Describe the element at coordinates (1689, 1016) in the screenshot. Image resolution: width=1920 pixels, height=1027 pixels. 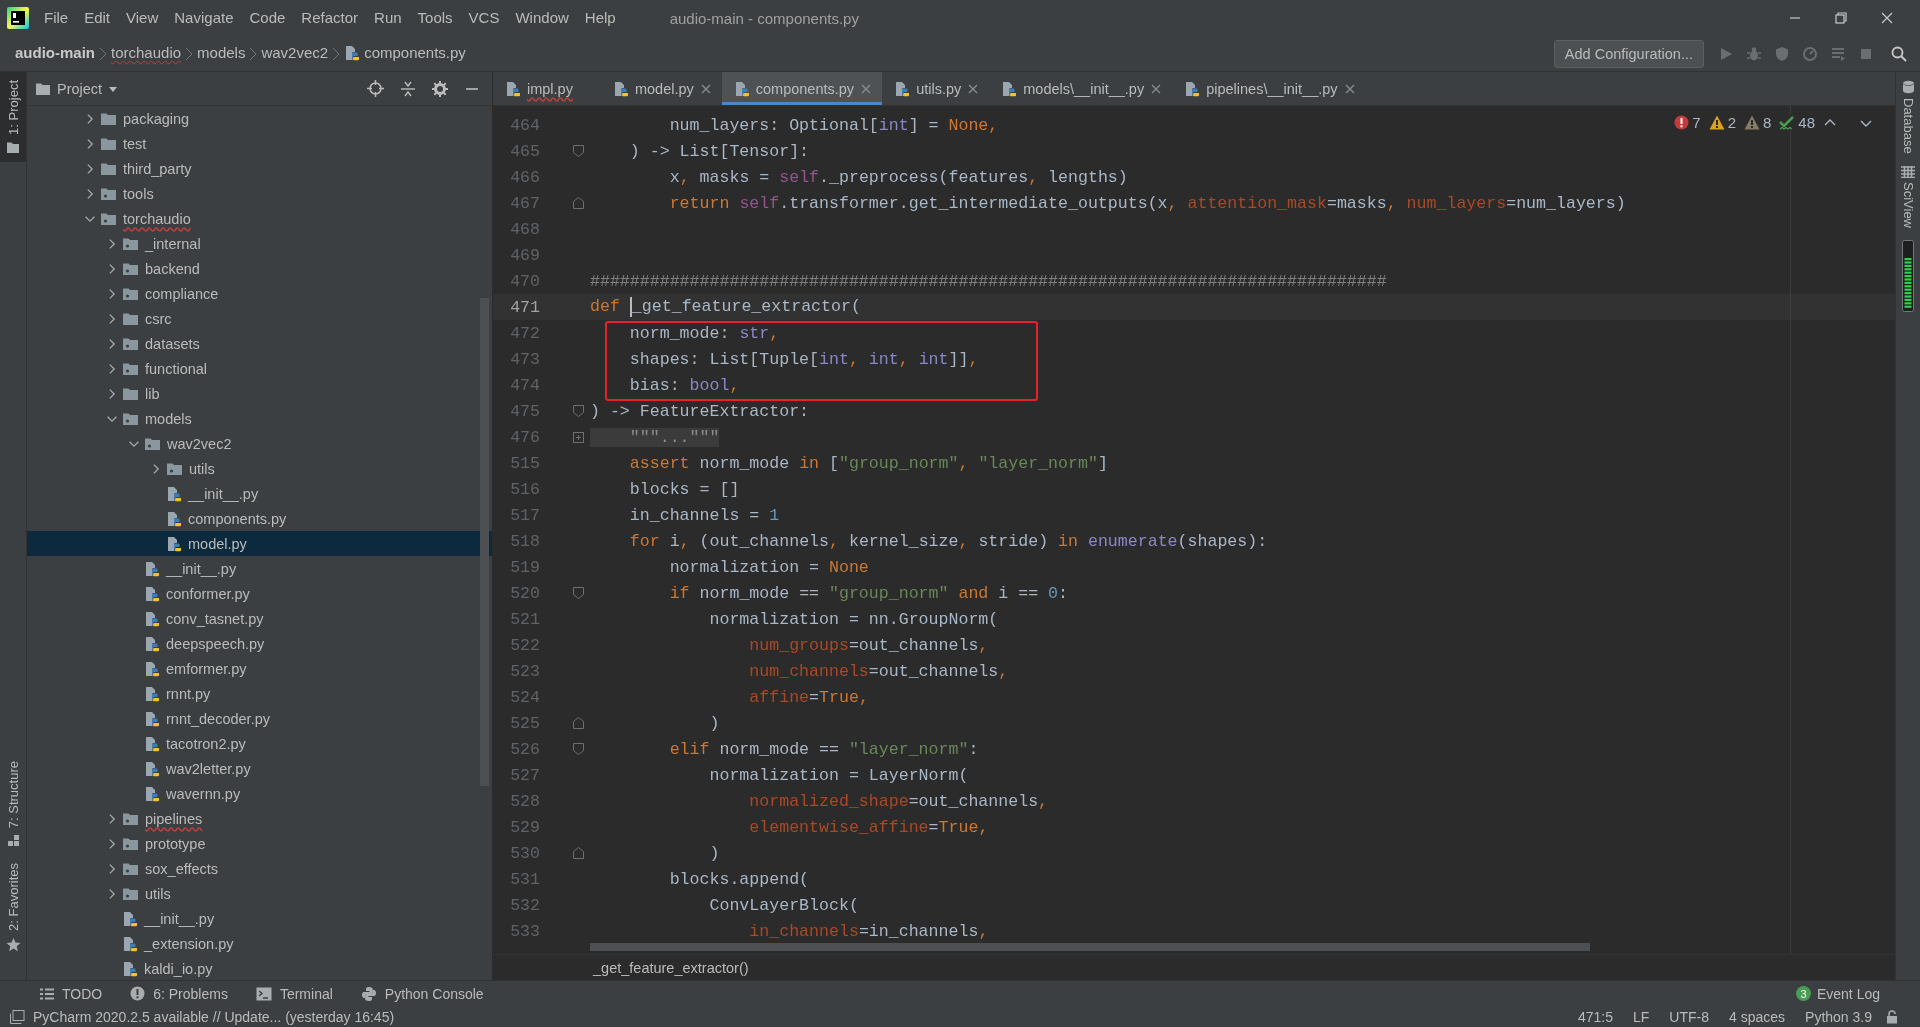
I see `status-item: UTF-8` at that location.